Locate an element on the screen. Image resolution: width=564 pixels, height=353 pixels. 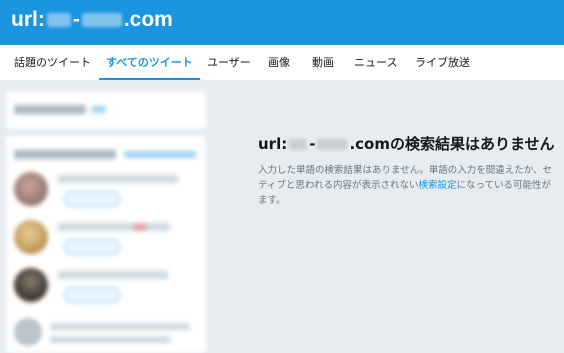
search-filters-card is located at coordinates (106, 110).